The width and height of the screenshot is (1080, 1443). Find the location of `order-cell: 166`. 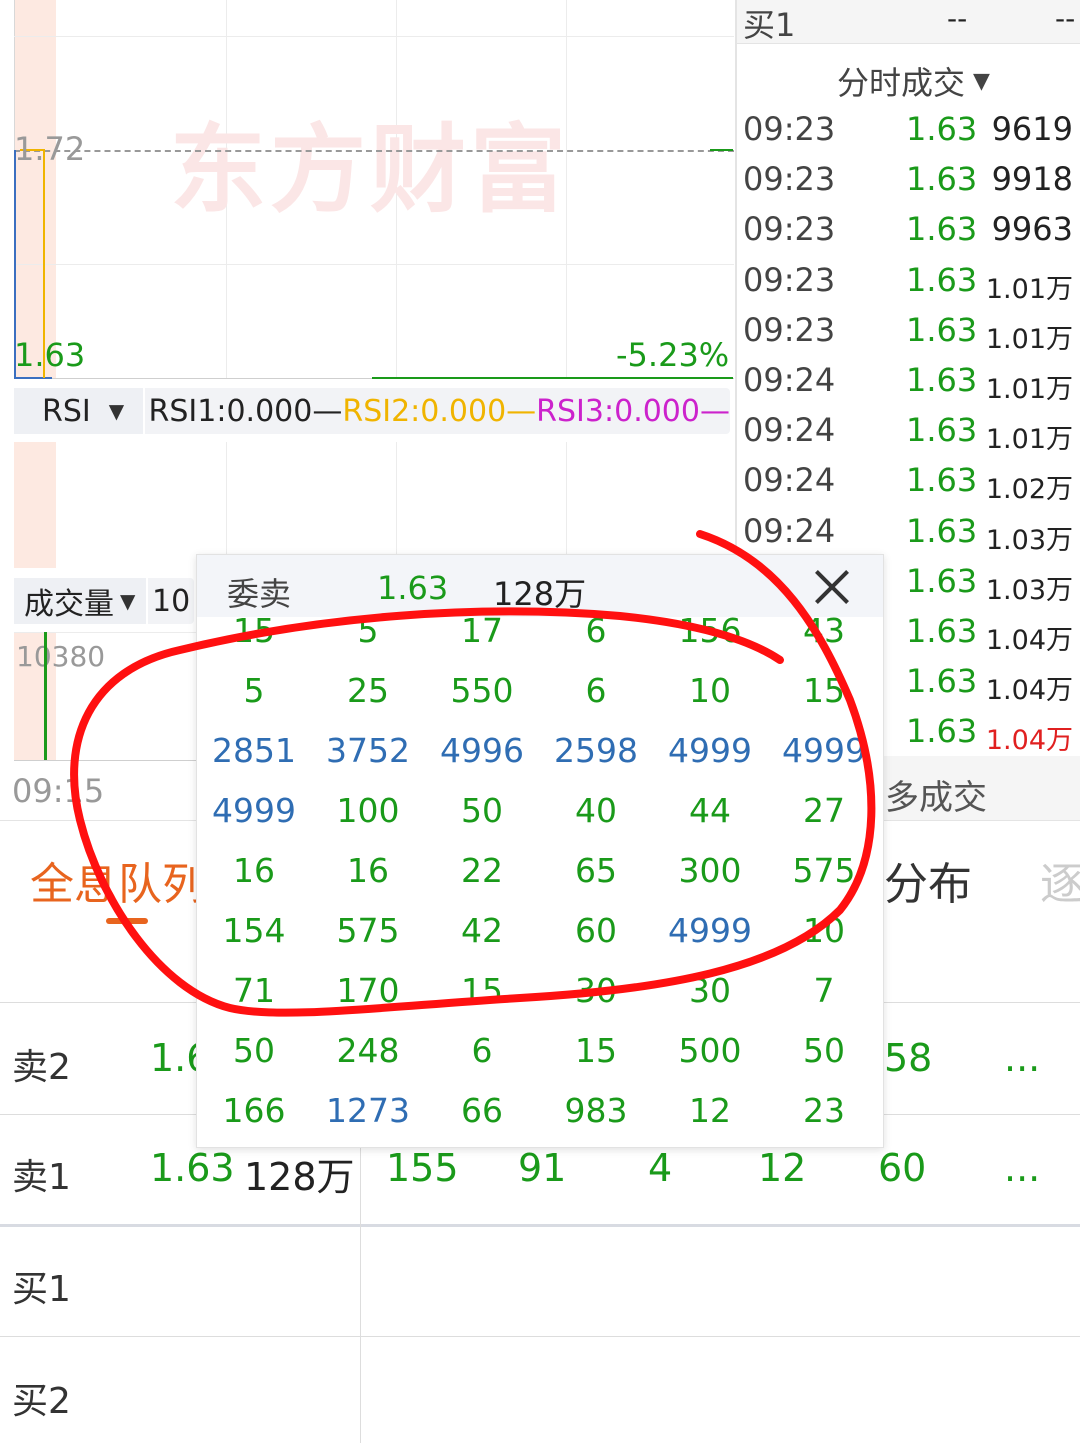

order-cell: 166 is located at coordinates (254, 1110).